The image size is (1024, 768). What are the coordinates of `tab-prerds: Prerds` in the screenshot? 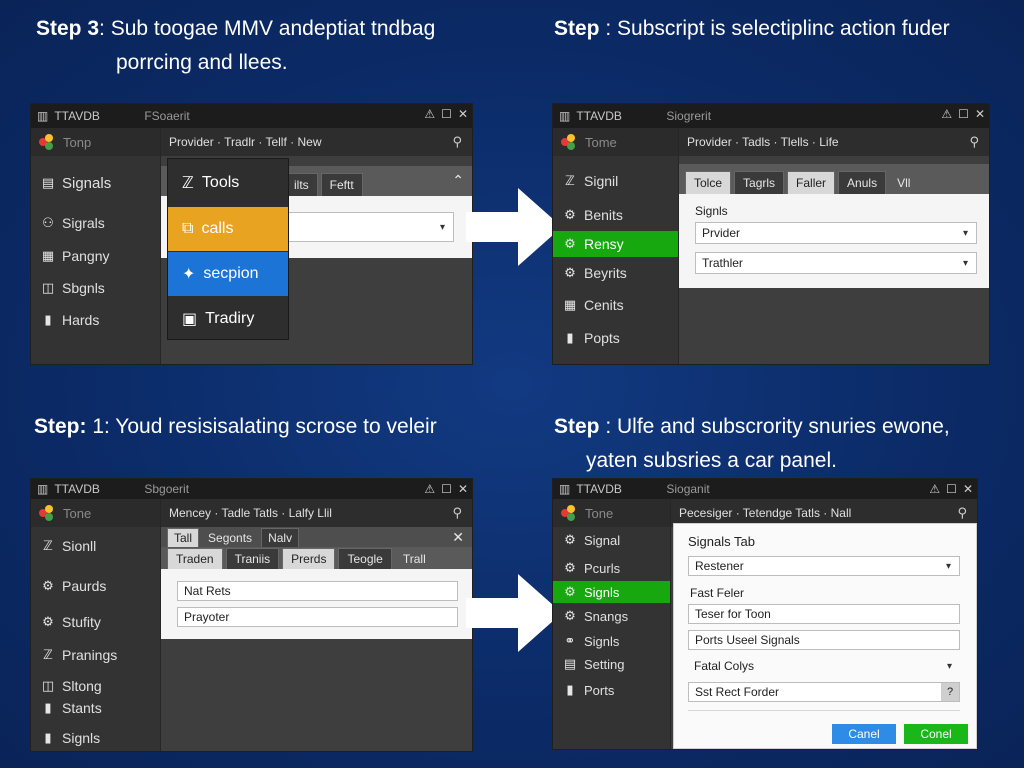 It's located at (309, 558).